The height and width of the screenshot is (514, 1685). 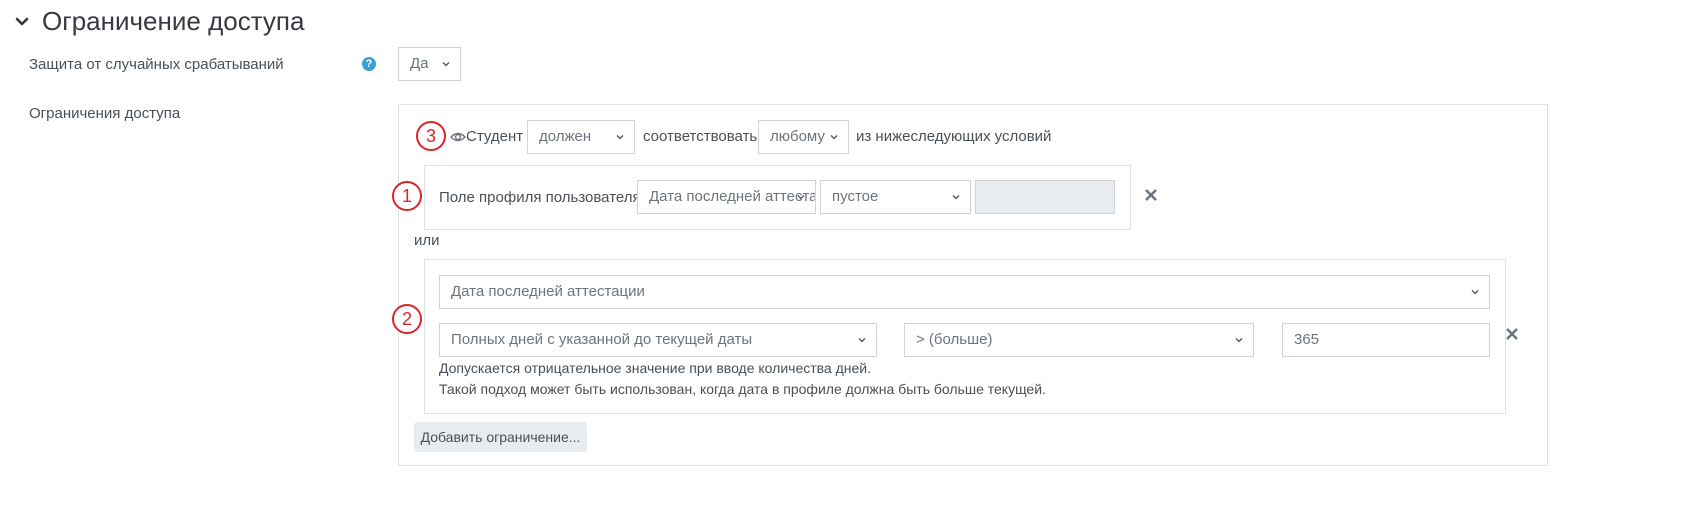 What do you see at coordinates (540, 197) in the screenshot?
I see `profile-field-label: Поле профиля пользователя` at bounding box center [540, 197].